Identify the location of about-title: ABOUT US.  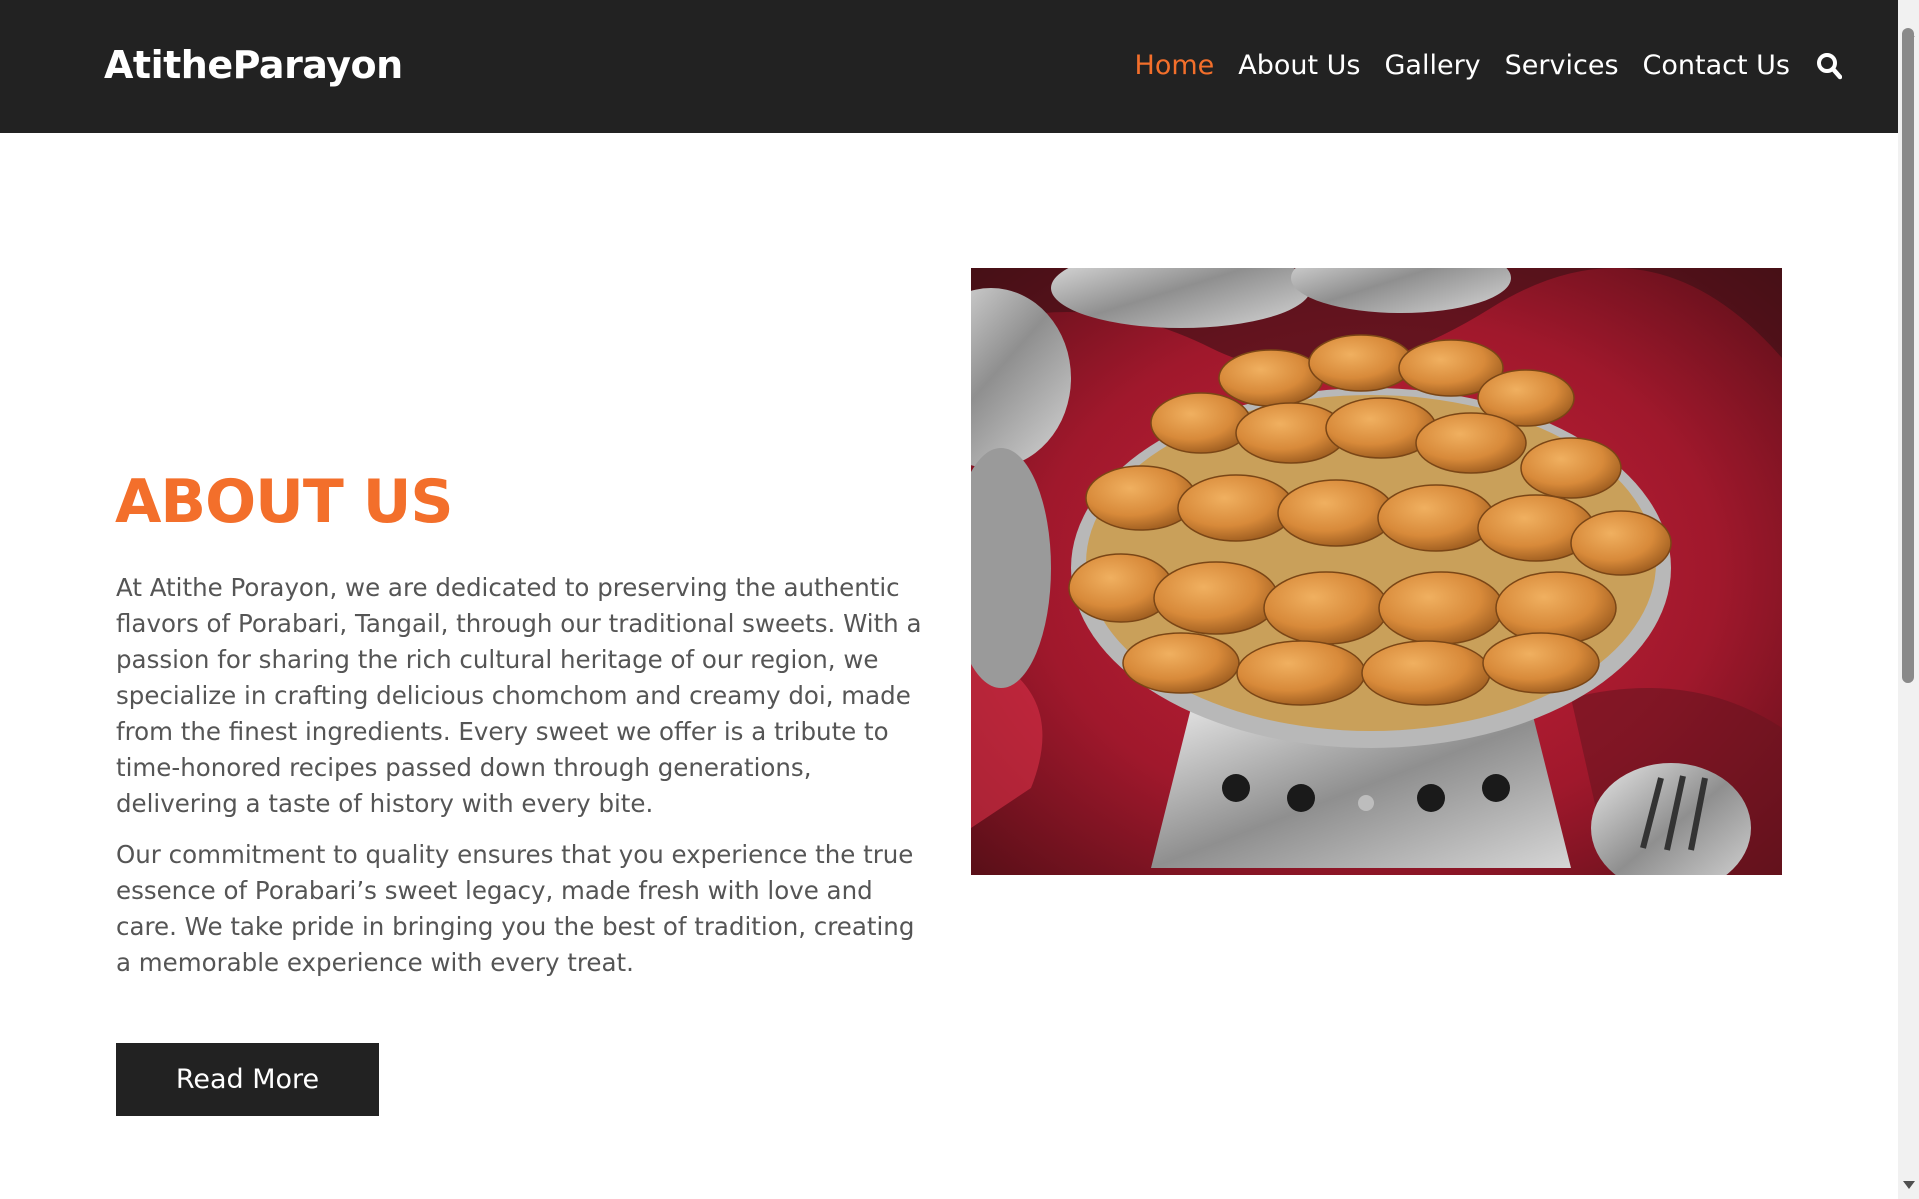
(284, 502).